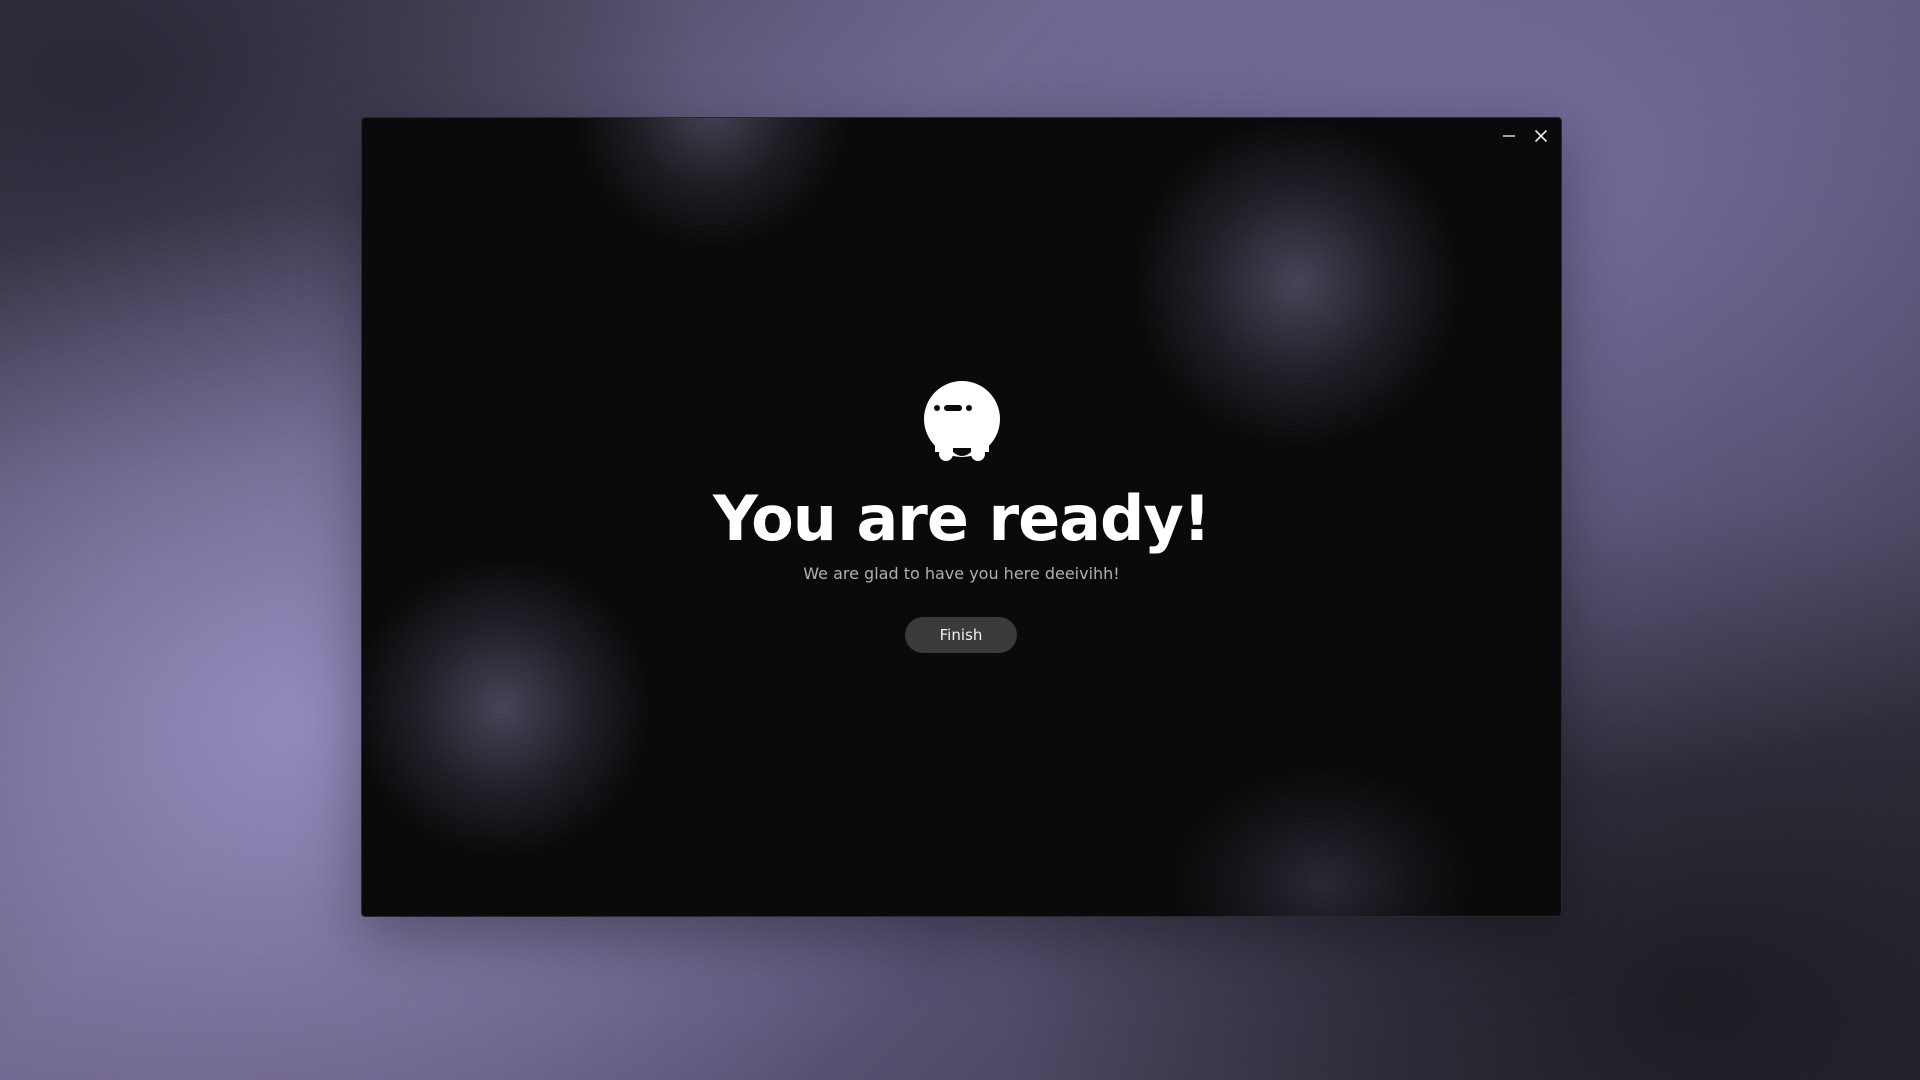 The height and width of the screenshot is (1080, 1920). What do you see at coordinates (961, 635) in the screenshot?
I see `finish-button: Finish` at bounding box center [961, 635].